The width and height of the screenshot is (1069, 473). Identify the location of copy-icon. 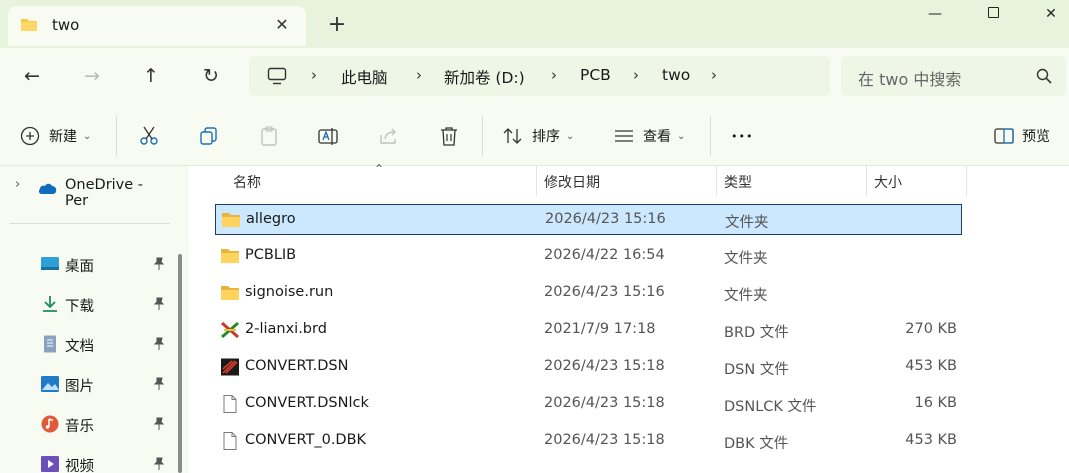
(209, 136).